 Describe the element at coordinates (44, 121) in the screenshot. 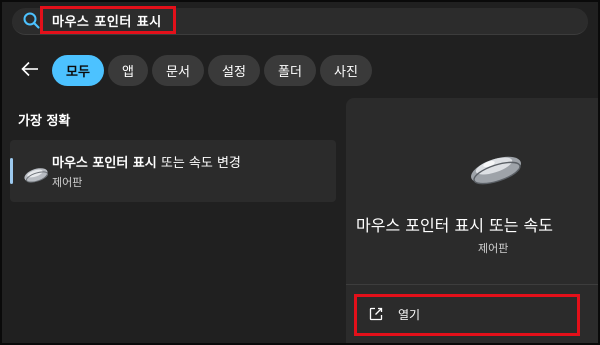

I see `best-match-heading: 가장 정확` at that location.